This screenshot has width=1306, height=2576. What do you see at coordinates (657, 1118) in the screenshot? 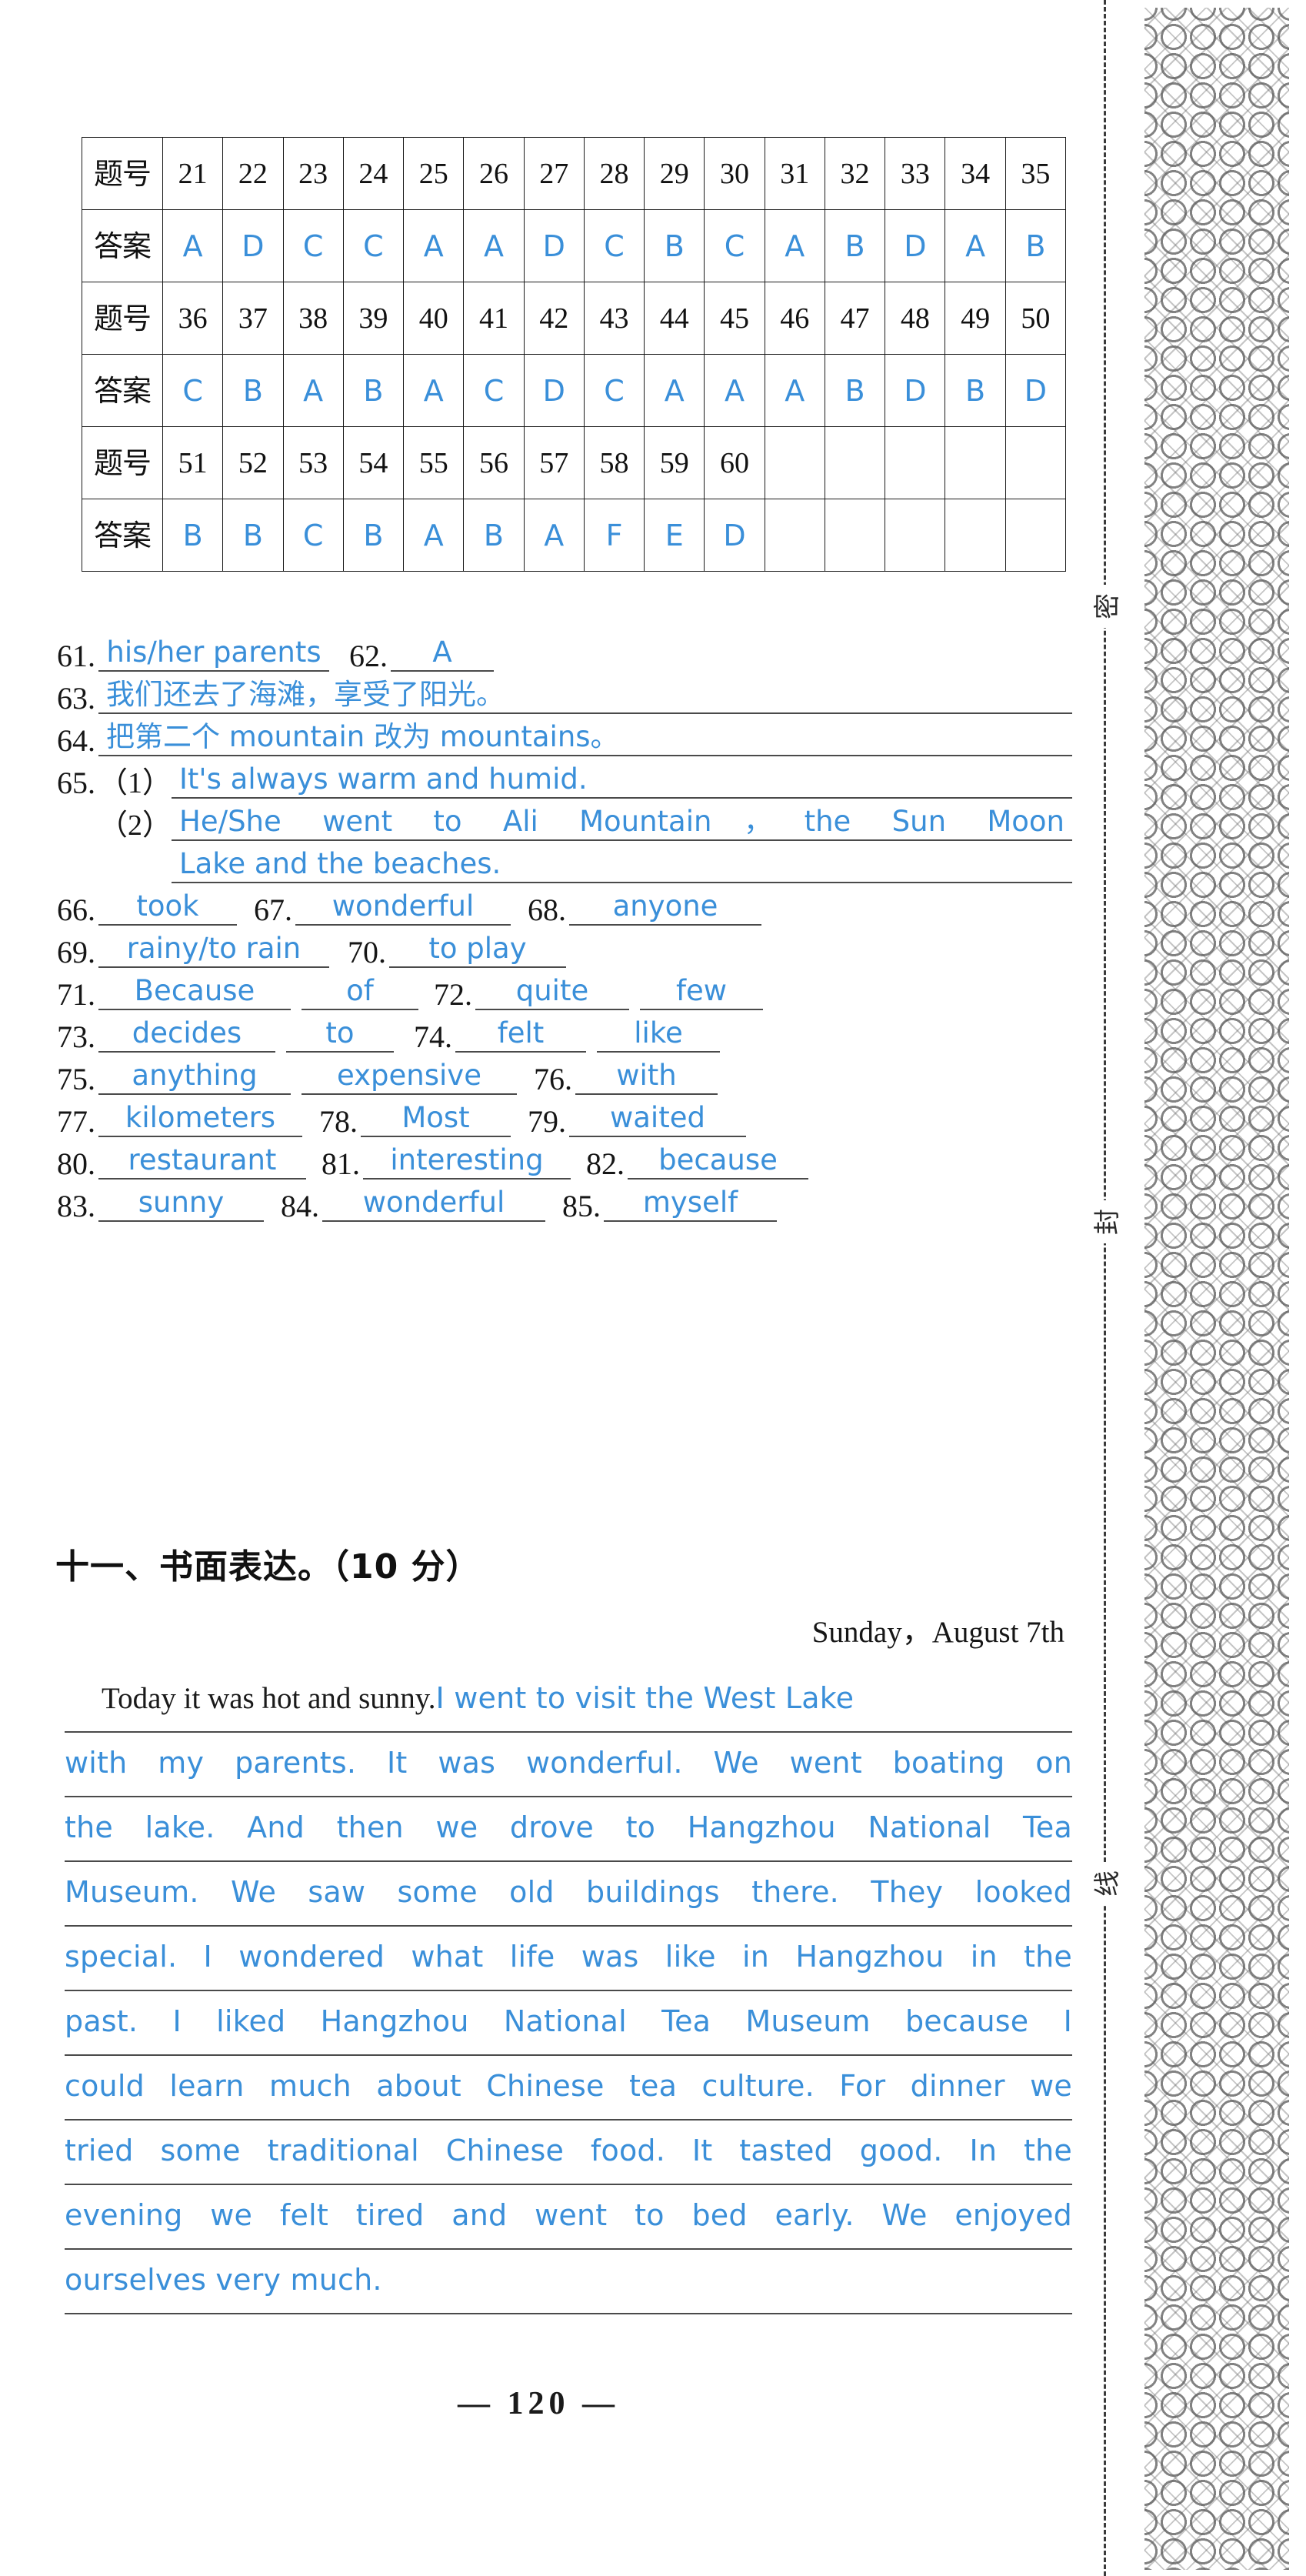
I see `answer-blank-79: waited` at bounding box center [657, 1118].